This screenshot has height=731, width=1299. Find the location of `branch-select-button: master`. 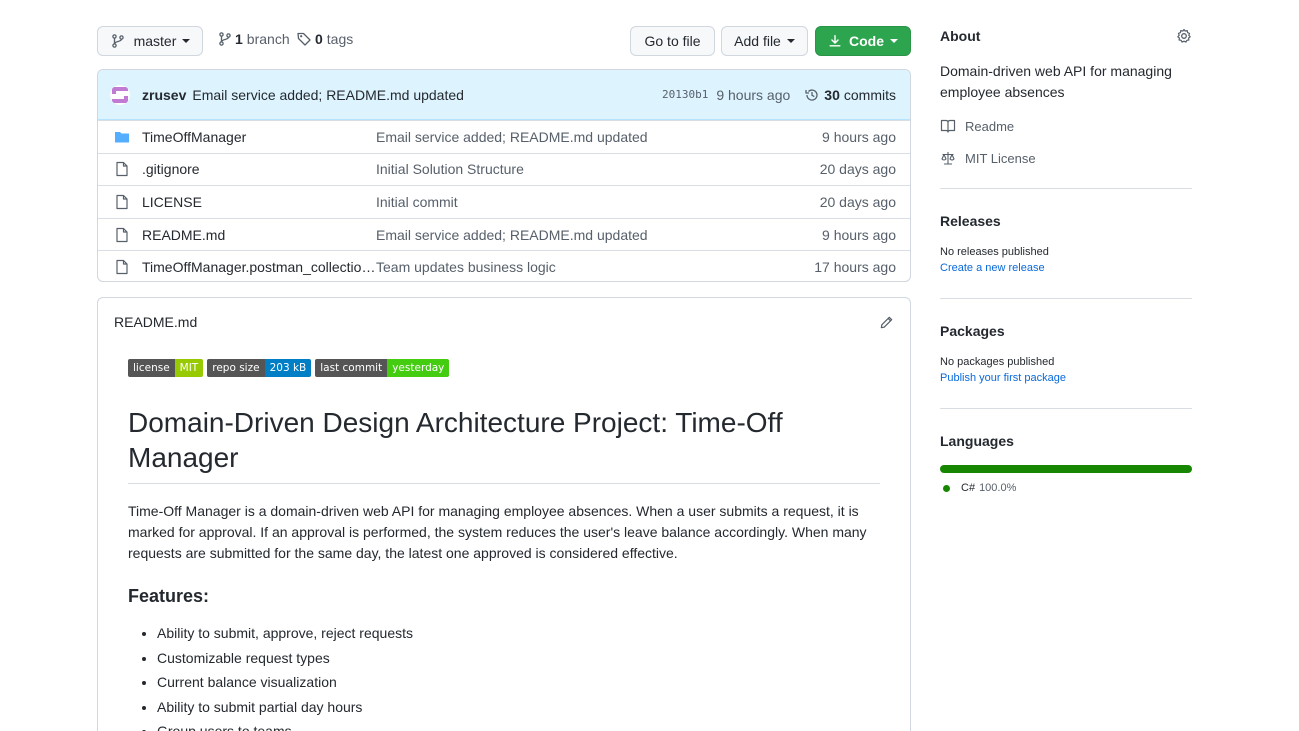

branch-select-button: master is located at coordinates (150, 41).